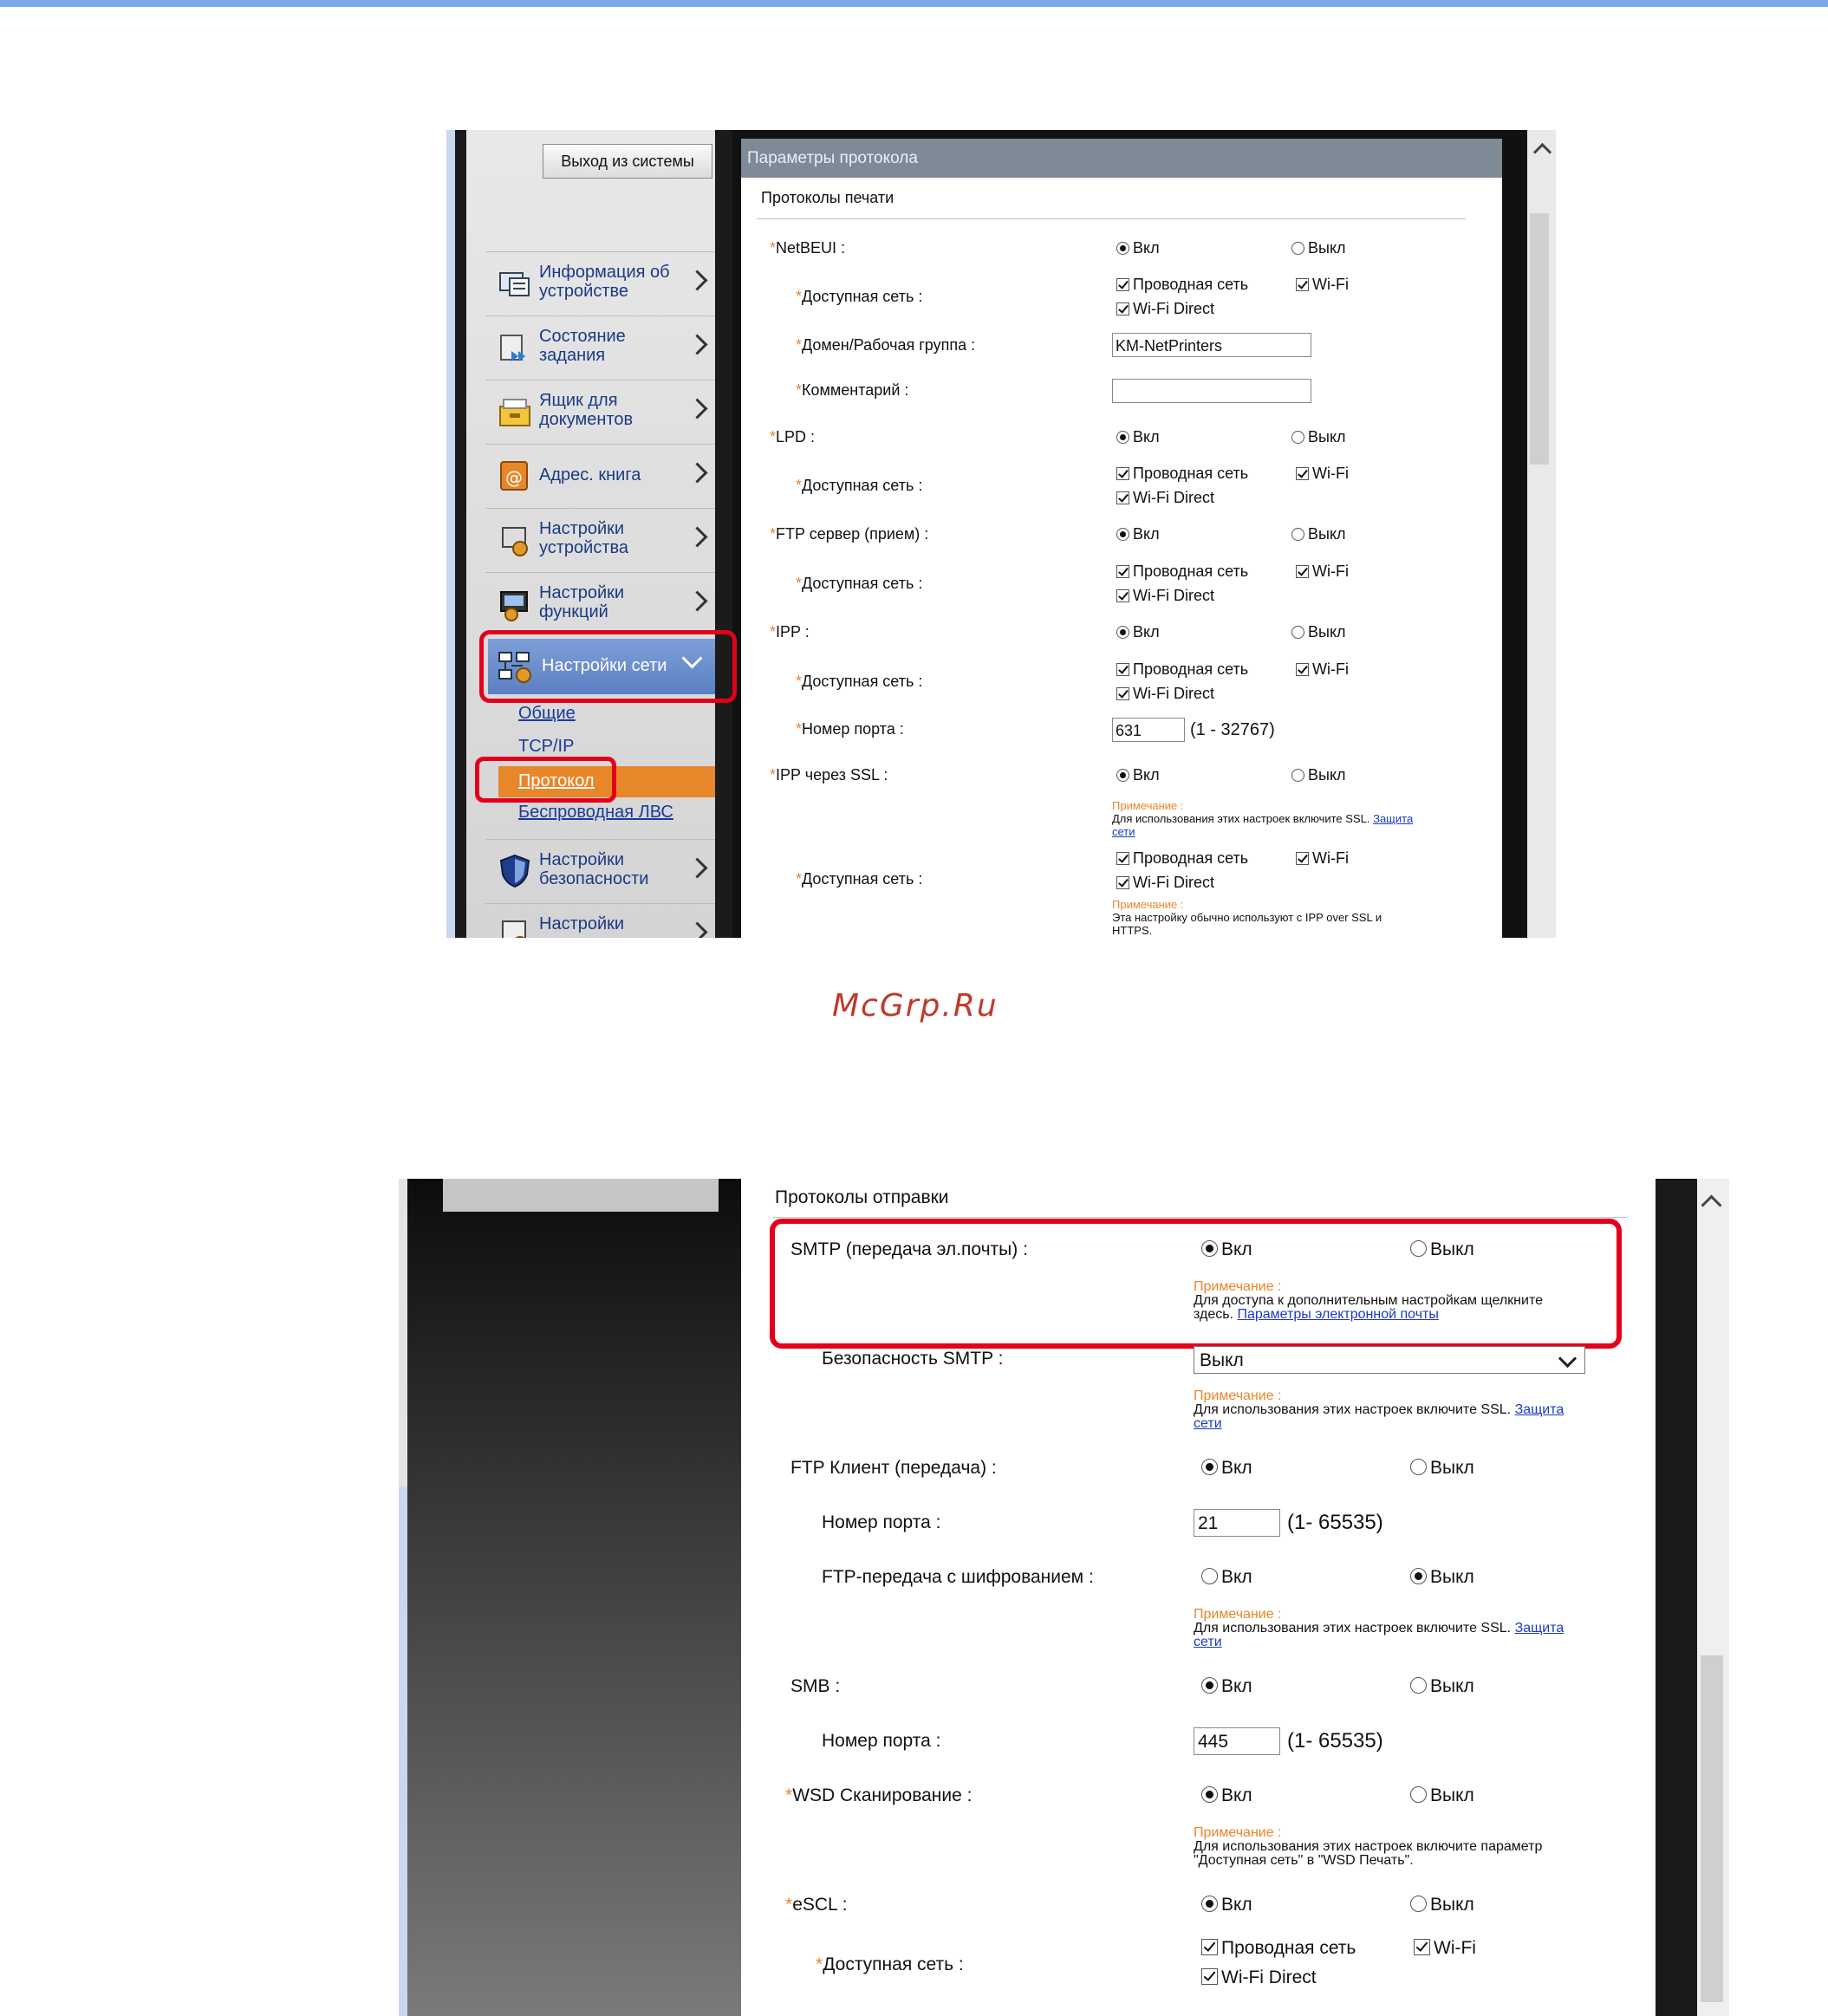 This screenshot has height=2016, width=1828. Describe the element at coordinates (1322, 285) in the screenshot. I see `netbeui-wifi-checkbox: Wi-Fi` at that location.